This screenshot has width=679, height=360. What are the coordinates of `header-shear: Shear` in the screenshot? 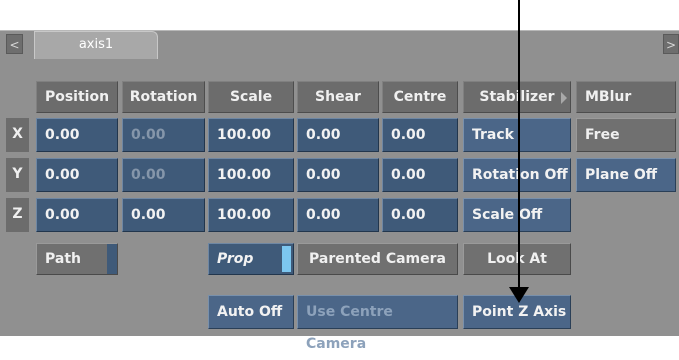 It's located at (338, 97).